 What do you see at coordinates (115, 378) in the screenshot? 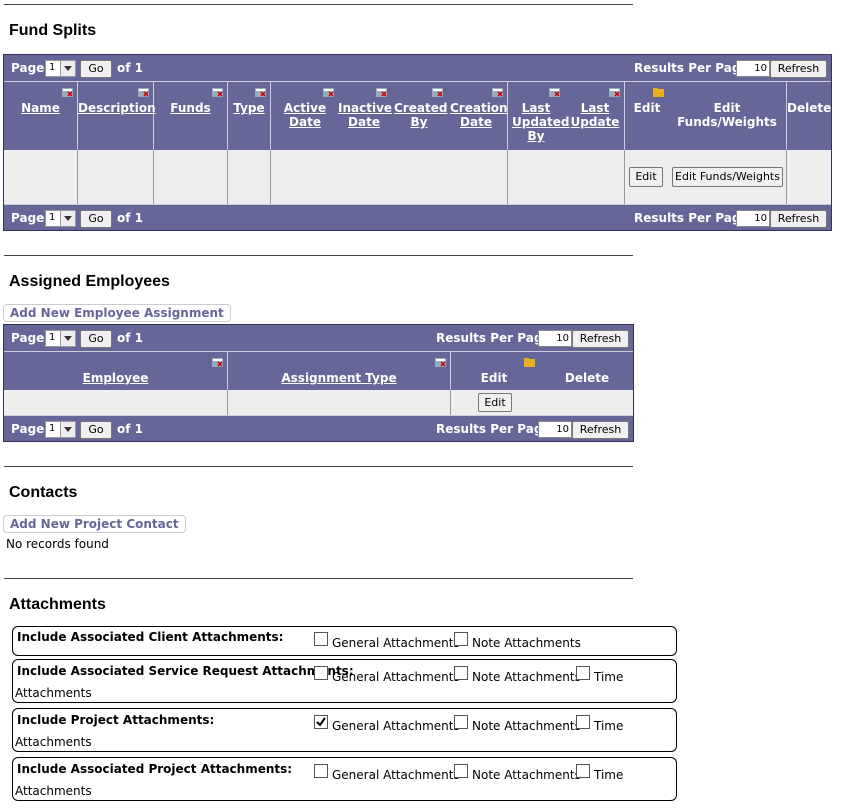
I see `column-header-employee: Employee` at bounding box center [115, 378].